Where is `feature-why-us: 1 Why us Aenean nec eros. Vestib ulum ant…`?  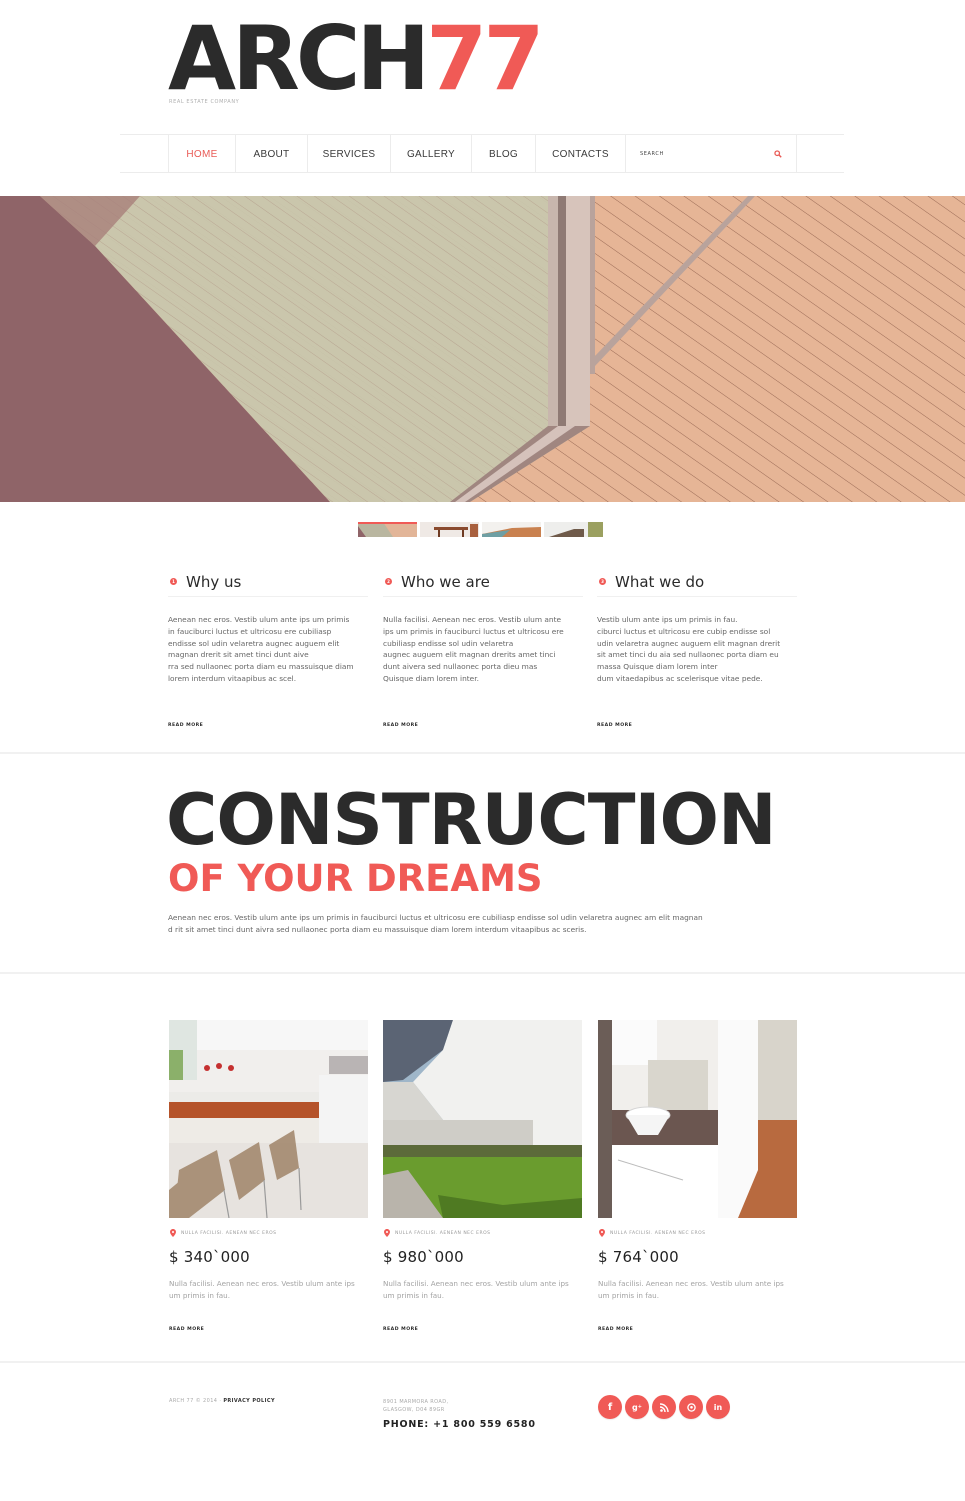
feature-why-us: 1 Why us Aenean nec eros. Vestib ulum ant… is located at coordinates (268, 648).